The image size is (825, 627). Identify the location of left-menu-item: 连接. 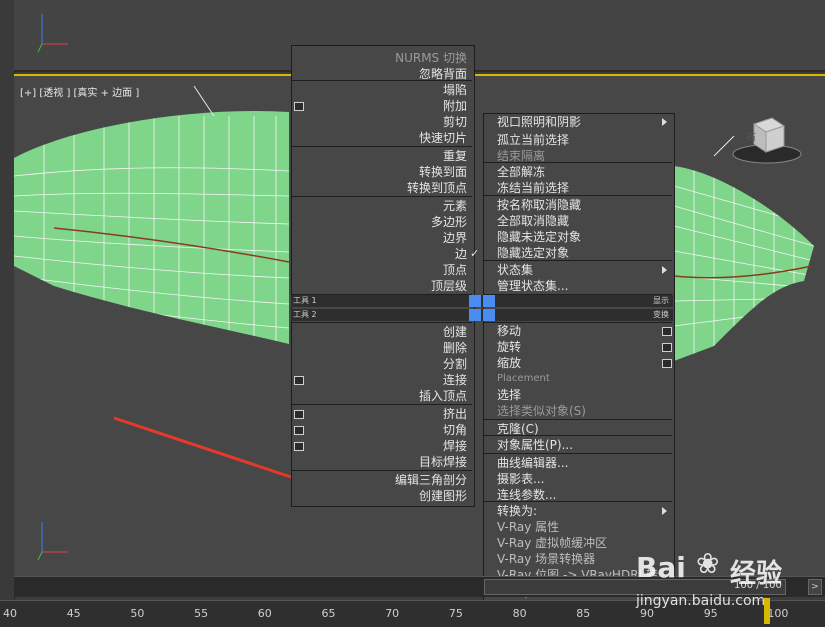
(379, 380).